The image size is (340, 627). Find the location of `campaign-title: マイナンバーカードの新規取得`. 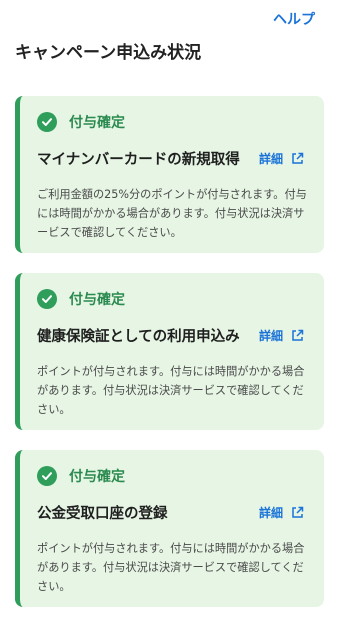

campaign-title: マイナンバーカードの新規取得 is located at coordinates (138, 160).